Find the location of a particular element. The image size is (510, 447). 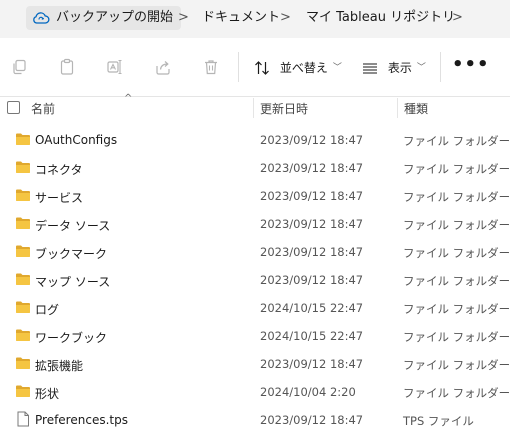

column-header-date: 更新日時 is located at coordinates (284, 108).